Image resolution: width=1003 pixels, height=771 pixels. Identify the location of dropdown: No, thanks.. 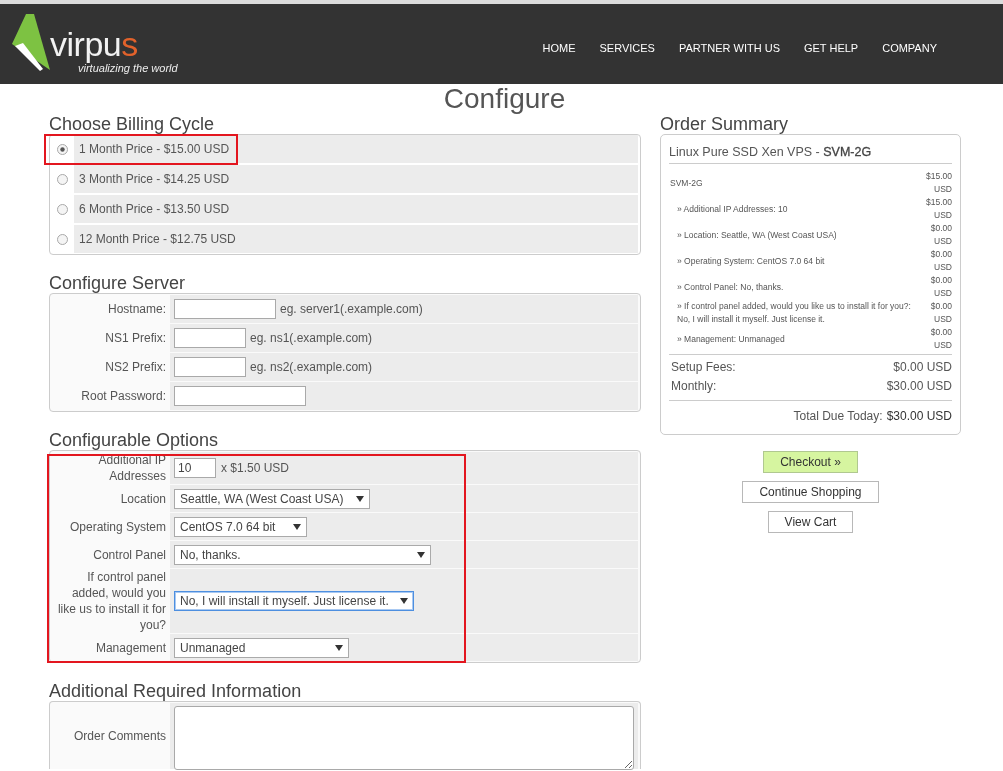
(302, 554).